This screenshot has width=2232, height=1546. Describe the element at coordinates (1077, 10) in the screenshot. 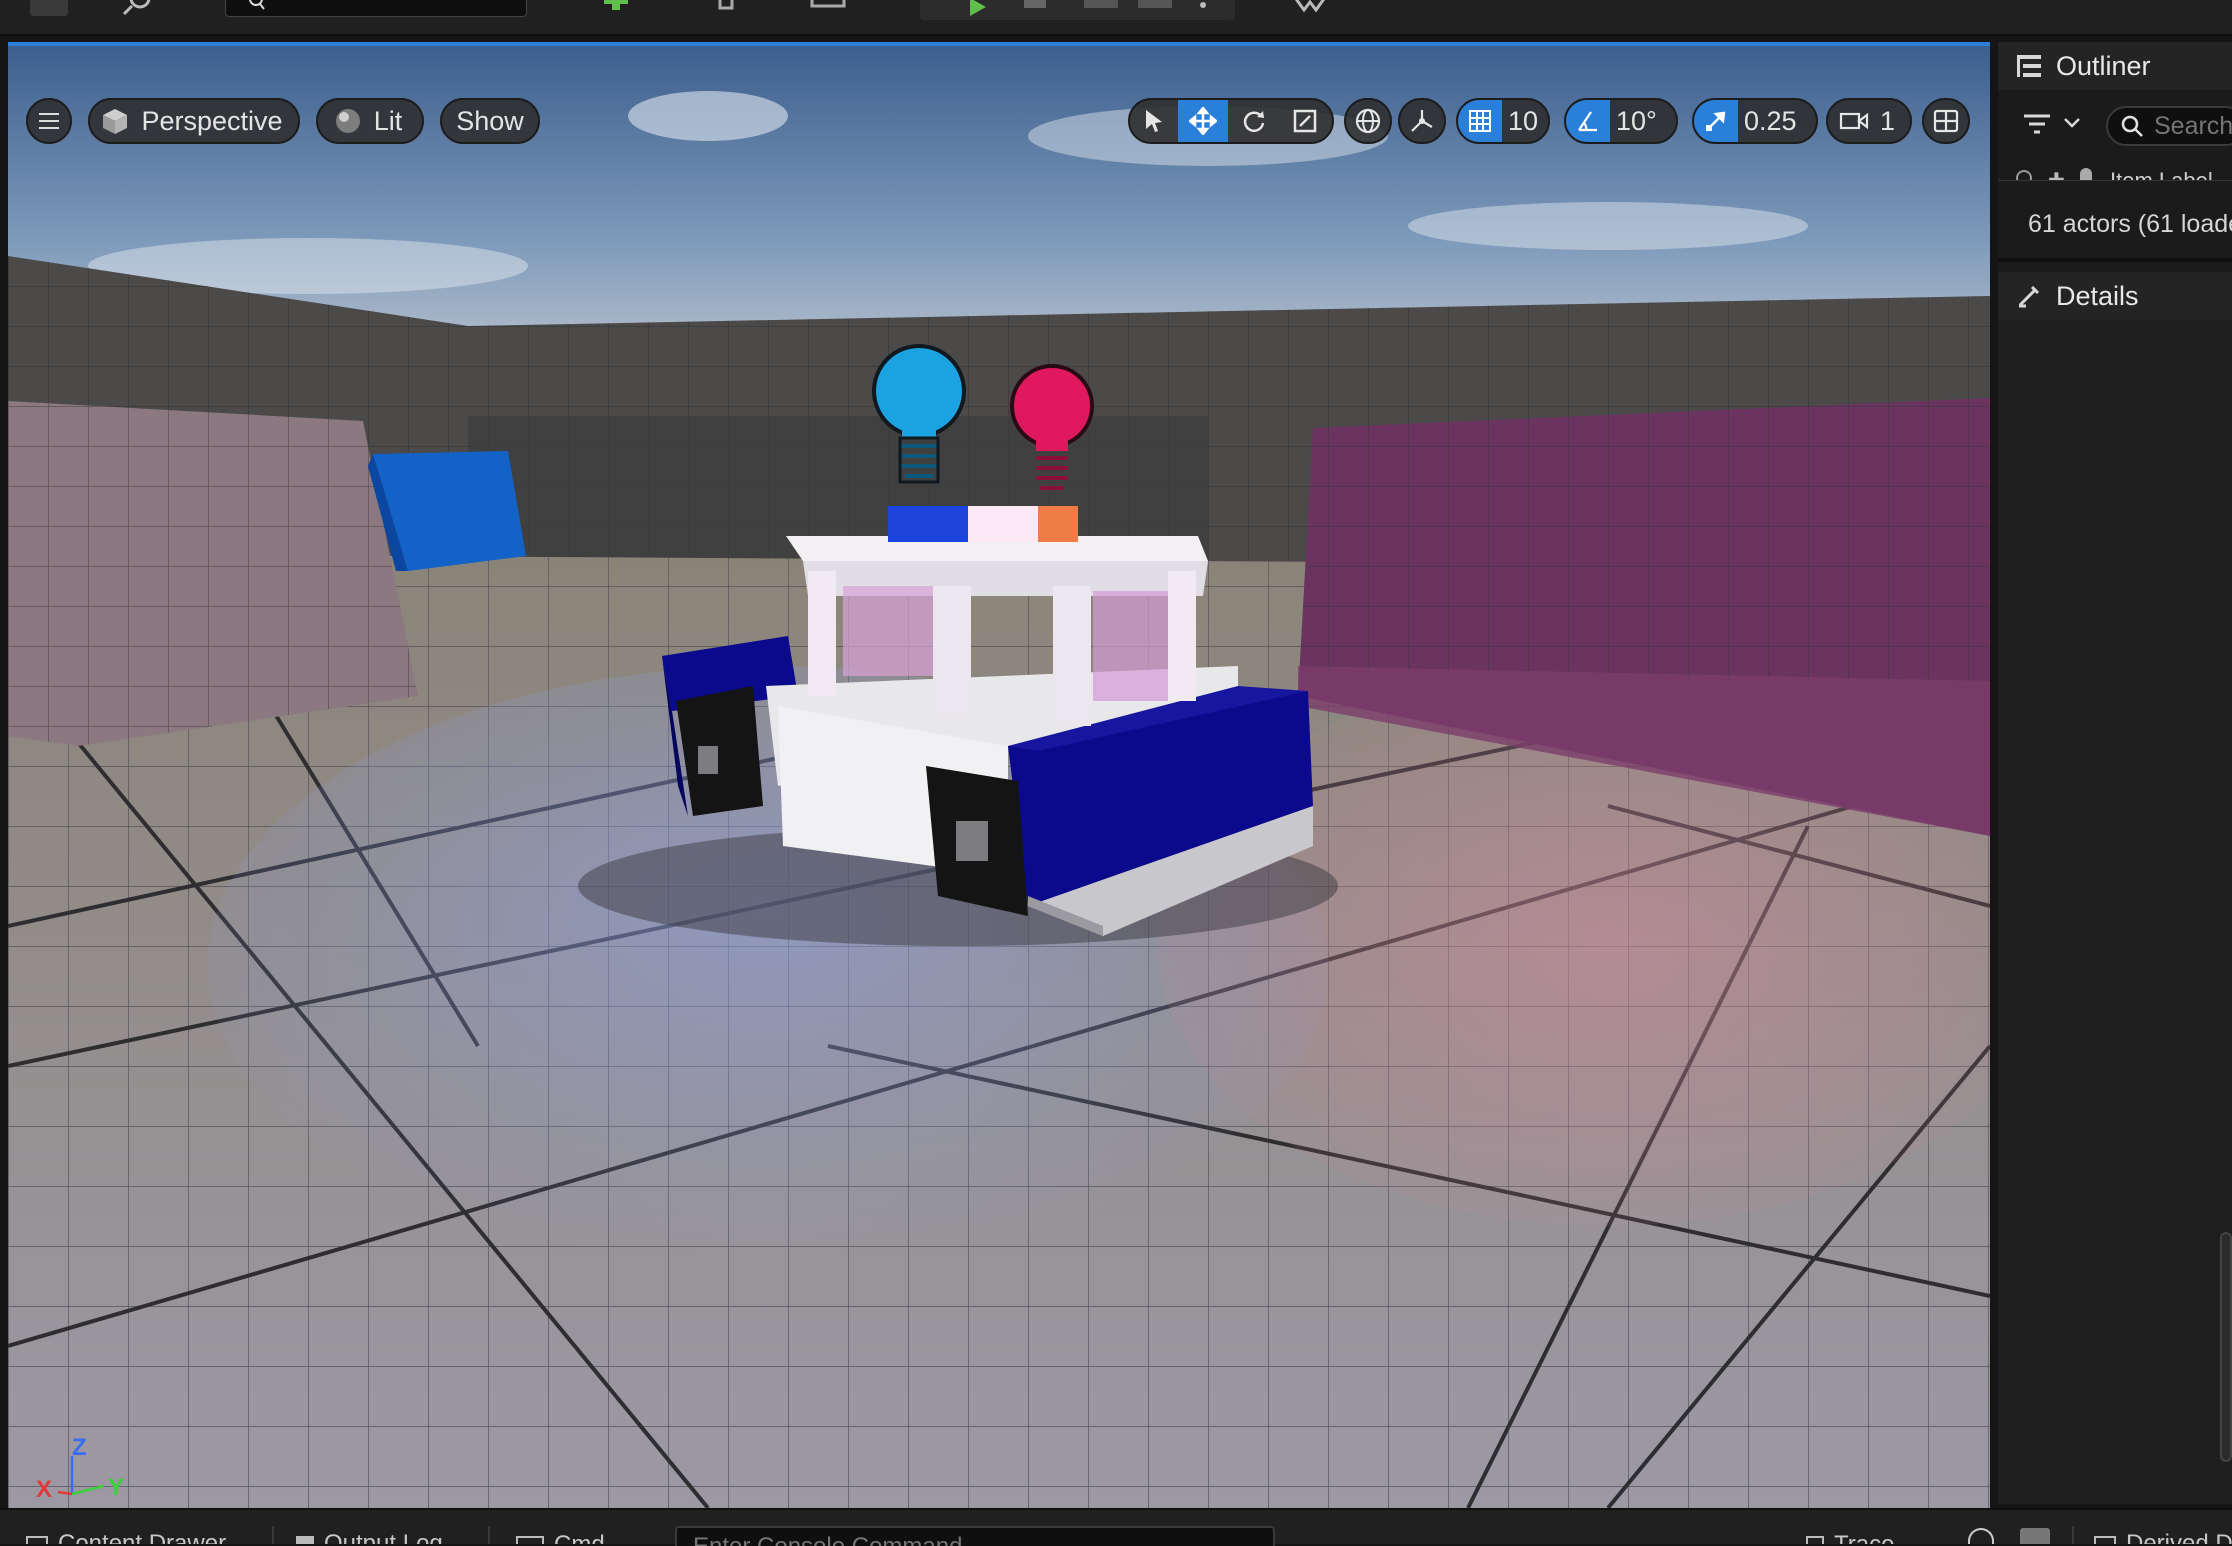

I see `play-controls` at that location.